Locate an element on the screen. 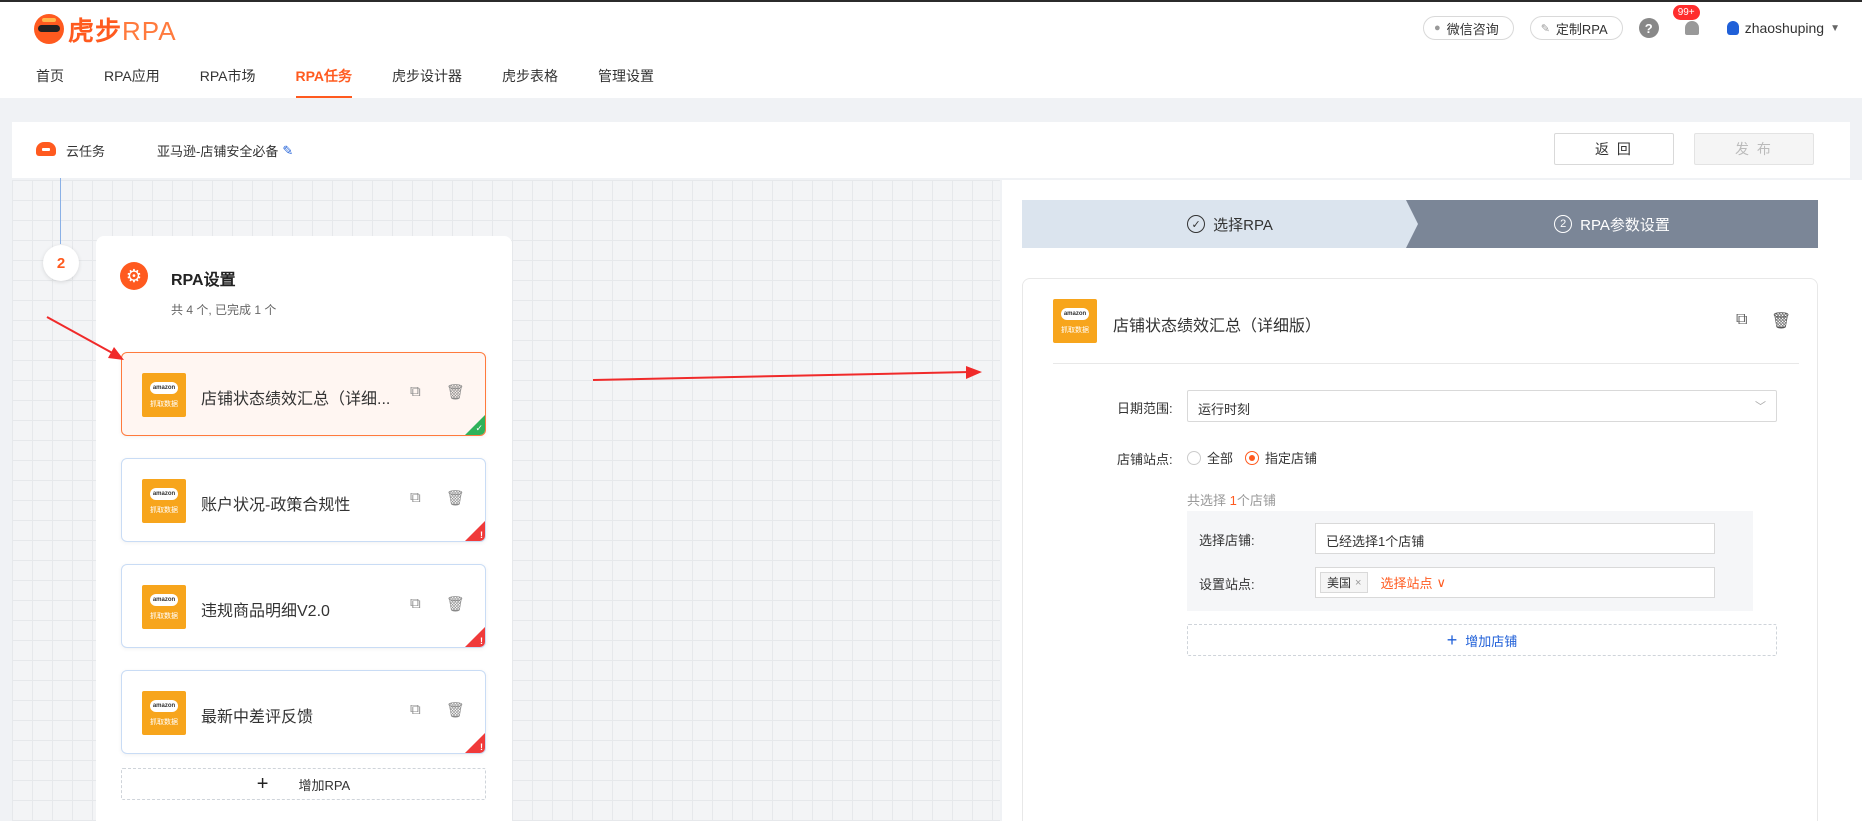 This screenshot has width=1862, height=821. step-arrow-tip is located at coordinates (1412, 224).